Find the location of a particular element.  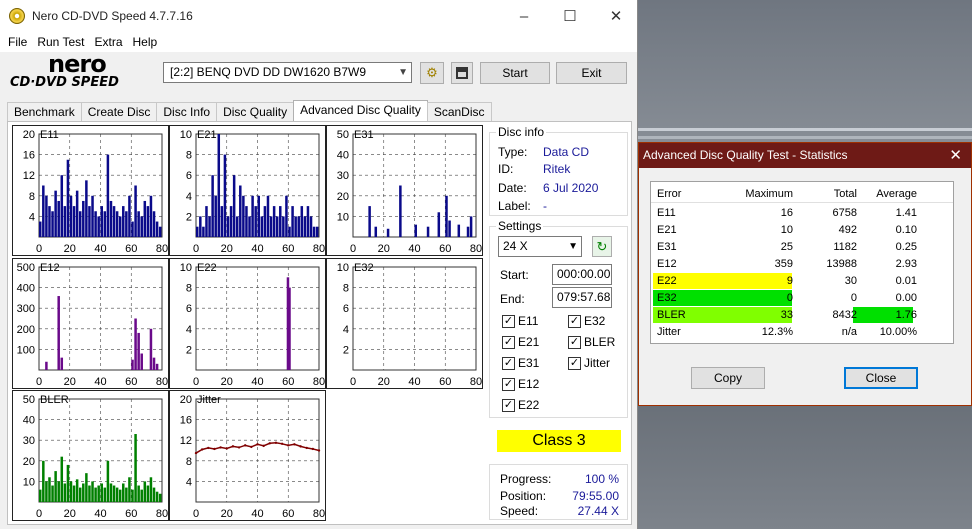

checkbox-e32: ✓ E32 is located at coordinates (586, 321).